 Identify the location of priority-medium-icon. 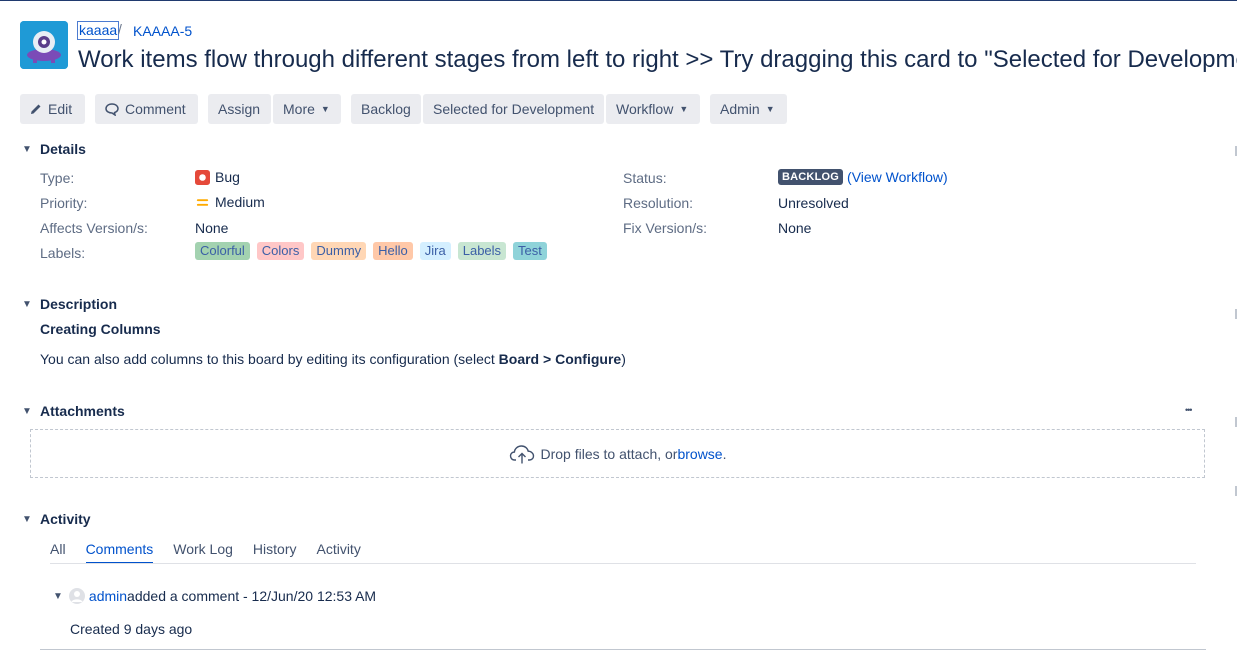
(202, 202).